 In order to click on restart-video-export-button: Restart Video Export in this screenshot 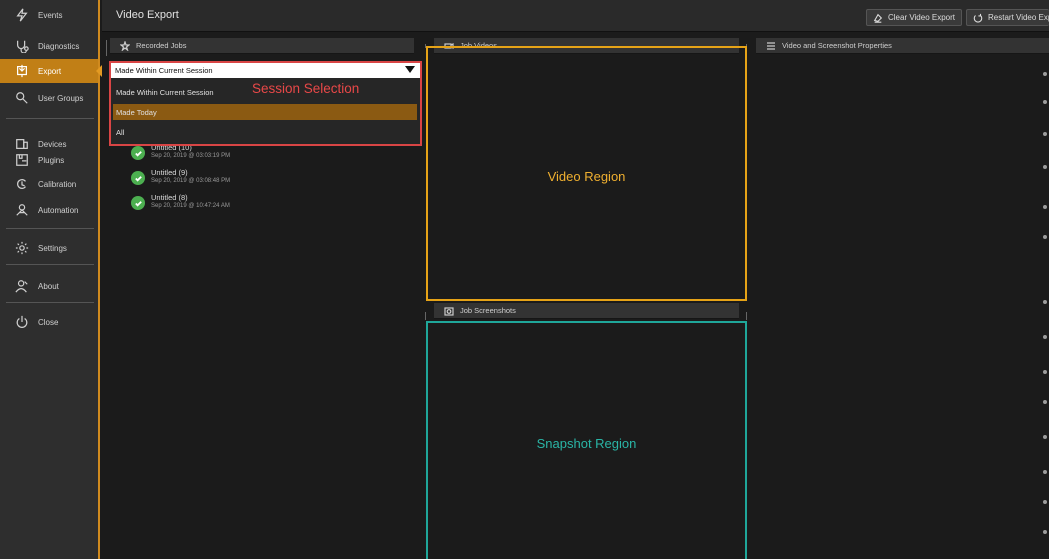, I will do `click(1007, 17)`.